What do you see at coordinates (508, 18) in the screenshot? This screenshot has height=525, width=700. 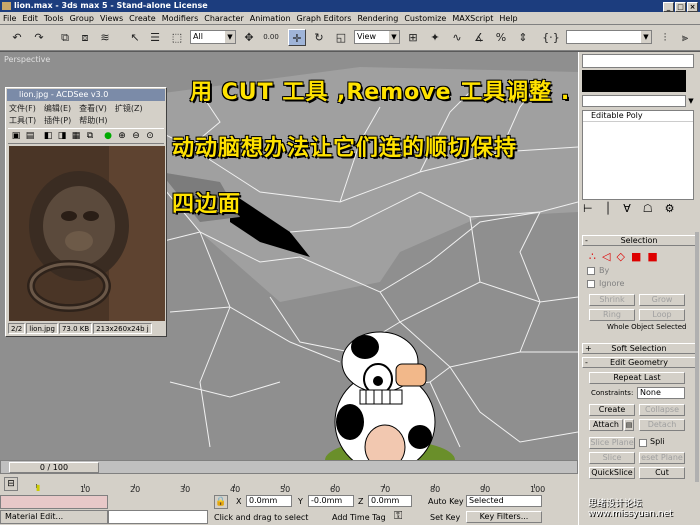 I see `menu-help: Help` at bounding box center [508, 18].